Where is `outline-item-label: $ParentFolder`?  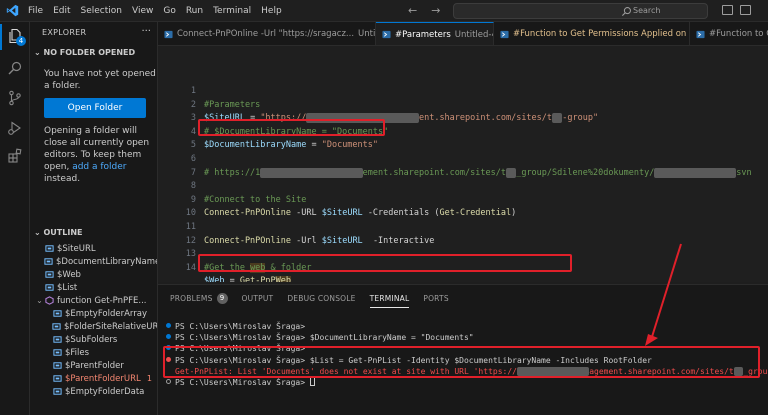
outline-item-label: $ParentFolder is located at coordinates (94, 365).